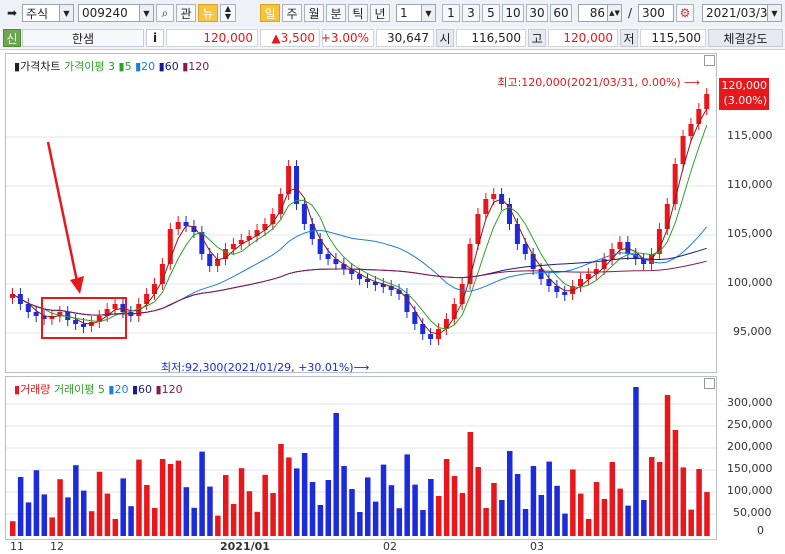  I want to click on period-minute-button: 분, so click(336, 13).